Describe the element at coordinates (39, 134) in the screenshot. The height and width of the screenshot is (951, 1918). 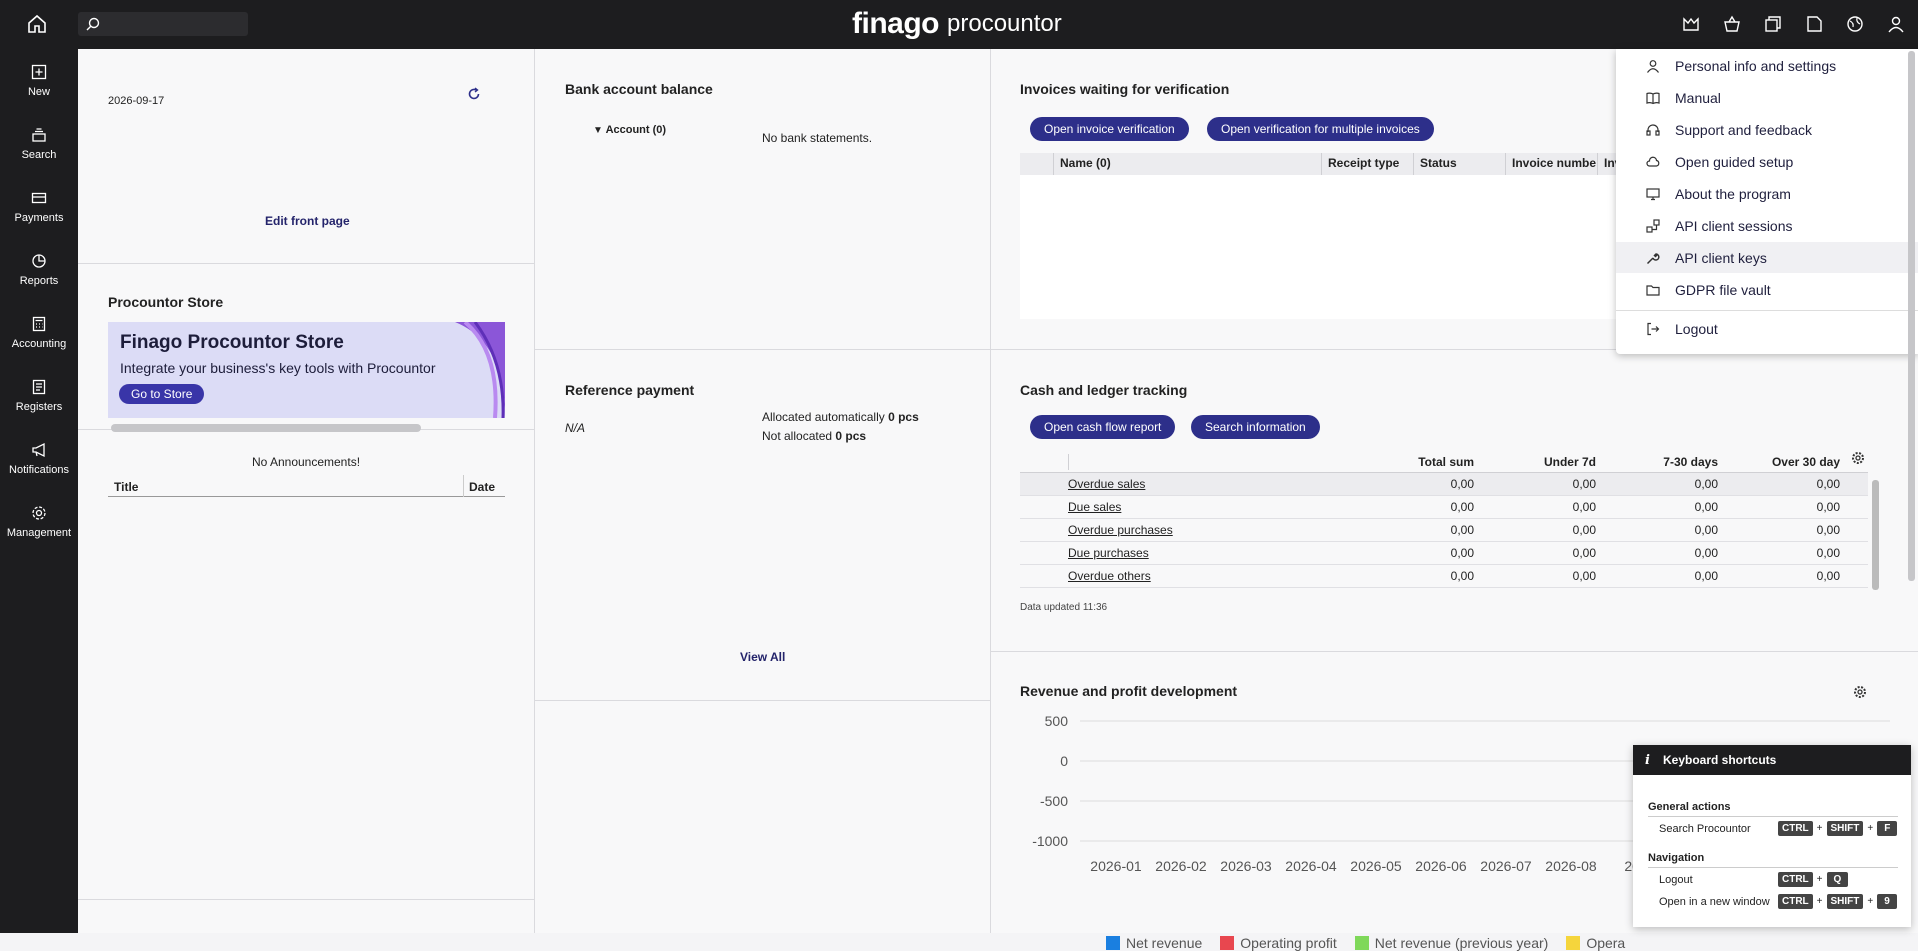
I see `search-stack-icon` at that location.